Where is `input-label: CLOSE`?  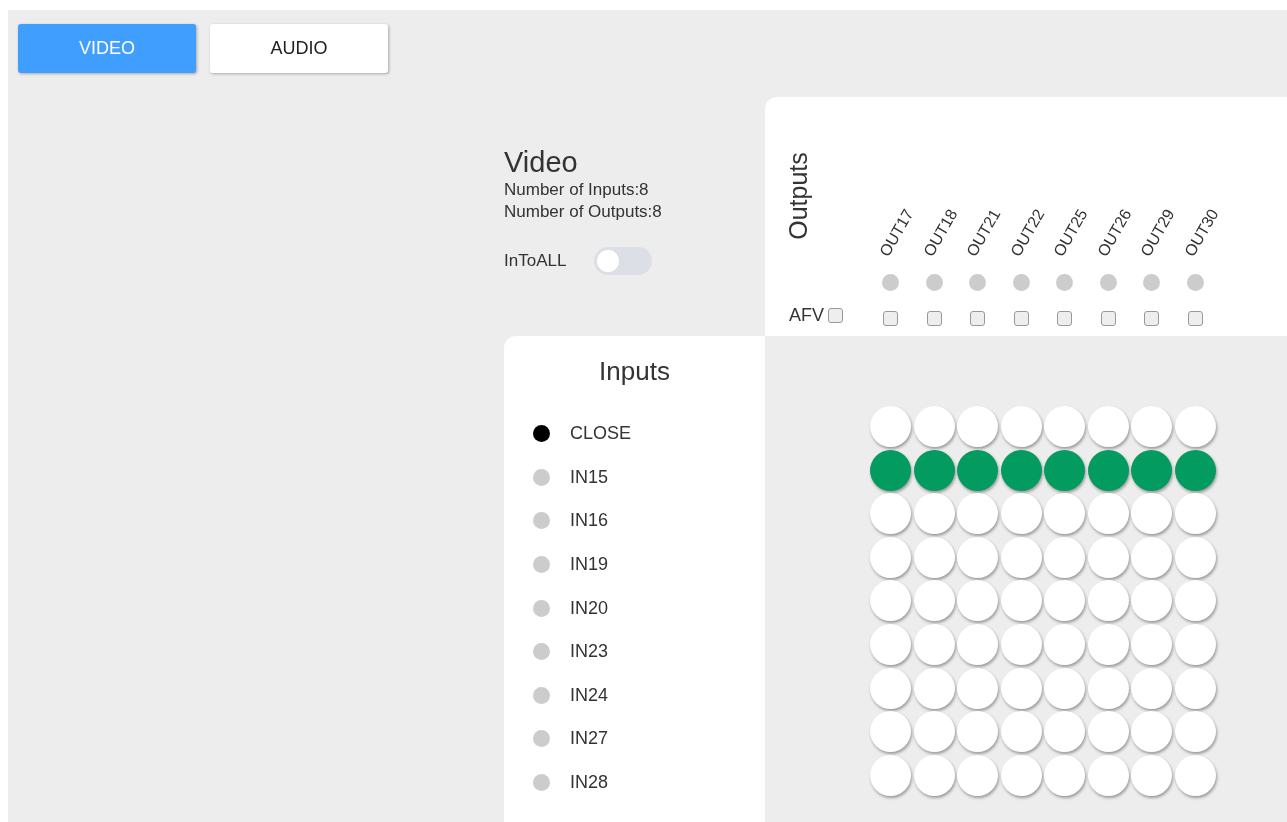
input-label: CLOSE is located at coordinates (601, 434).